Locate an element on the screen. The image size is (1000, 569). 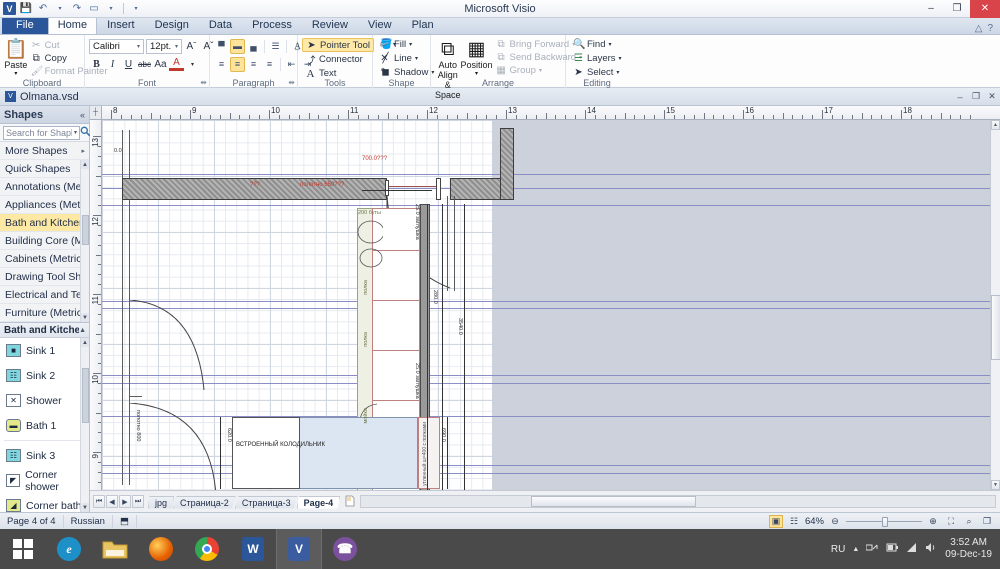
status-language: Russian is located at coordinates (88, 521).